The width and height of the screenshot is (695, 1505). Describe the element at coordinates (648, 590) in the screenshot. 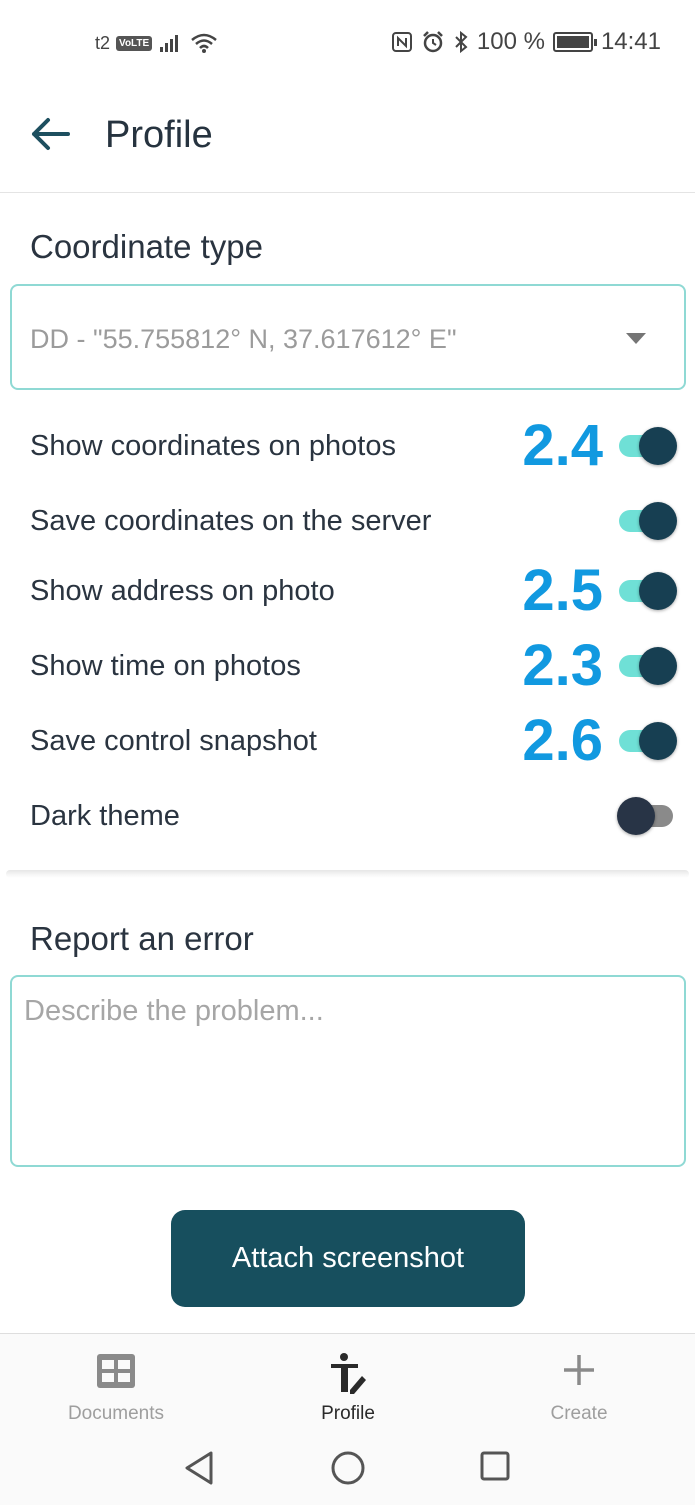

I see `show-address-toggle` at that location.